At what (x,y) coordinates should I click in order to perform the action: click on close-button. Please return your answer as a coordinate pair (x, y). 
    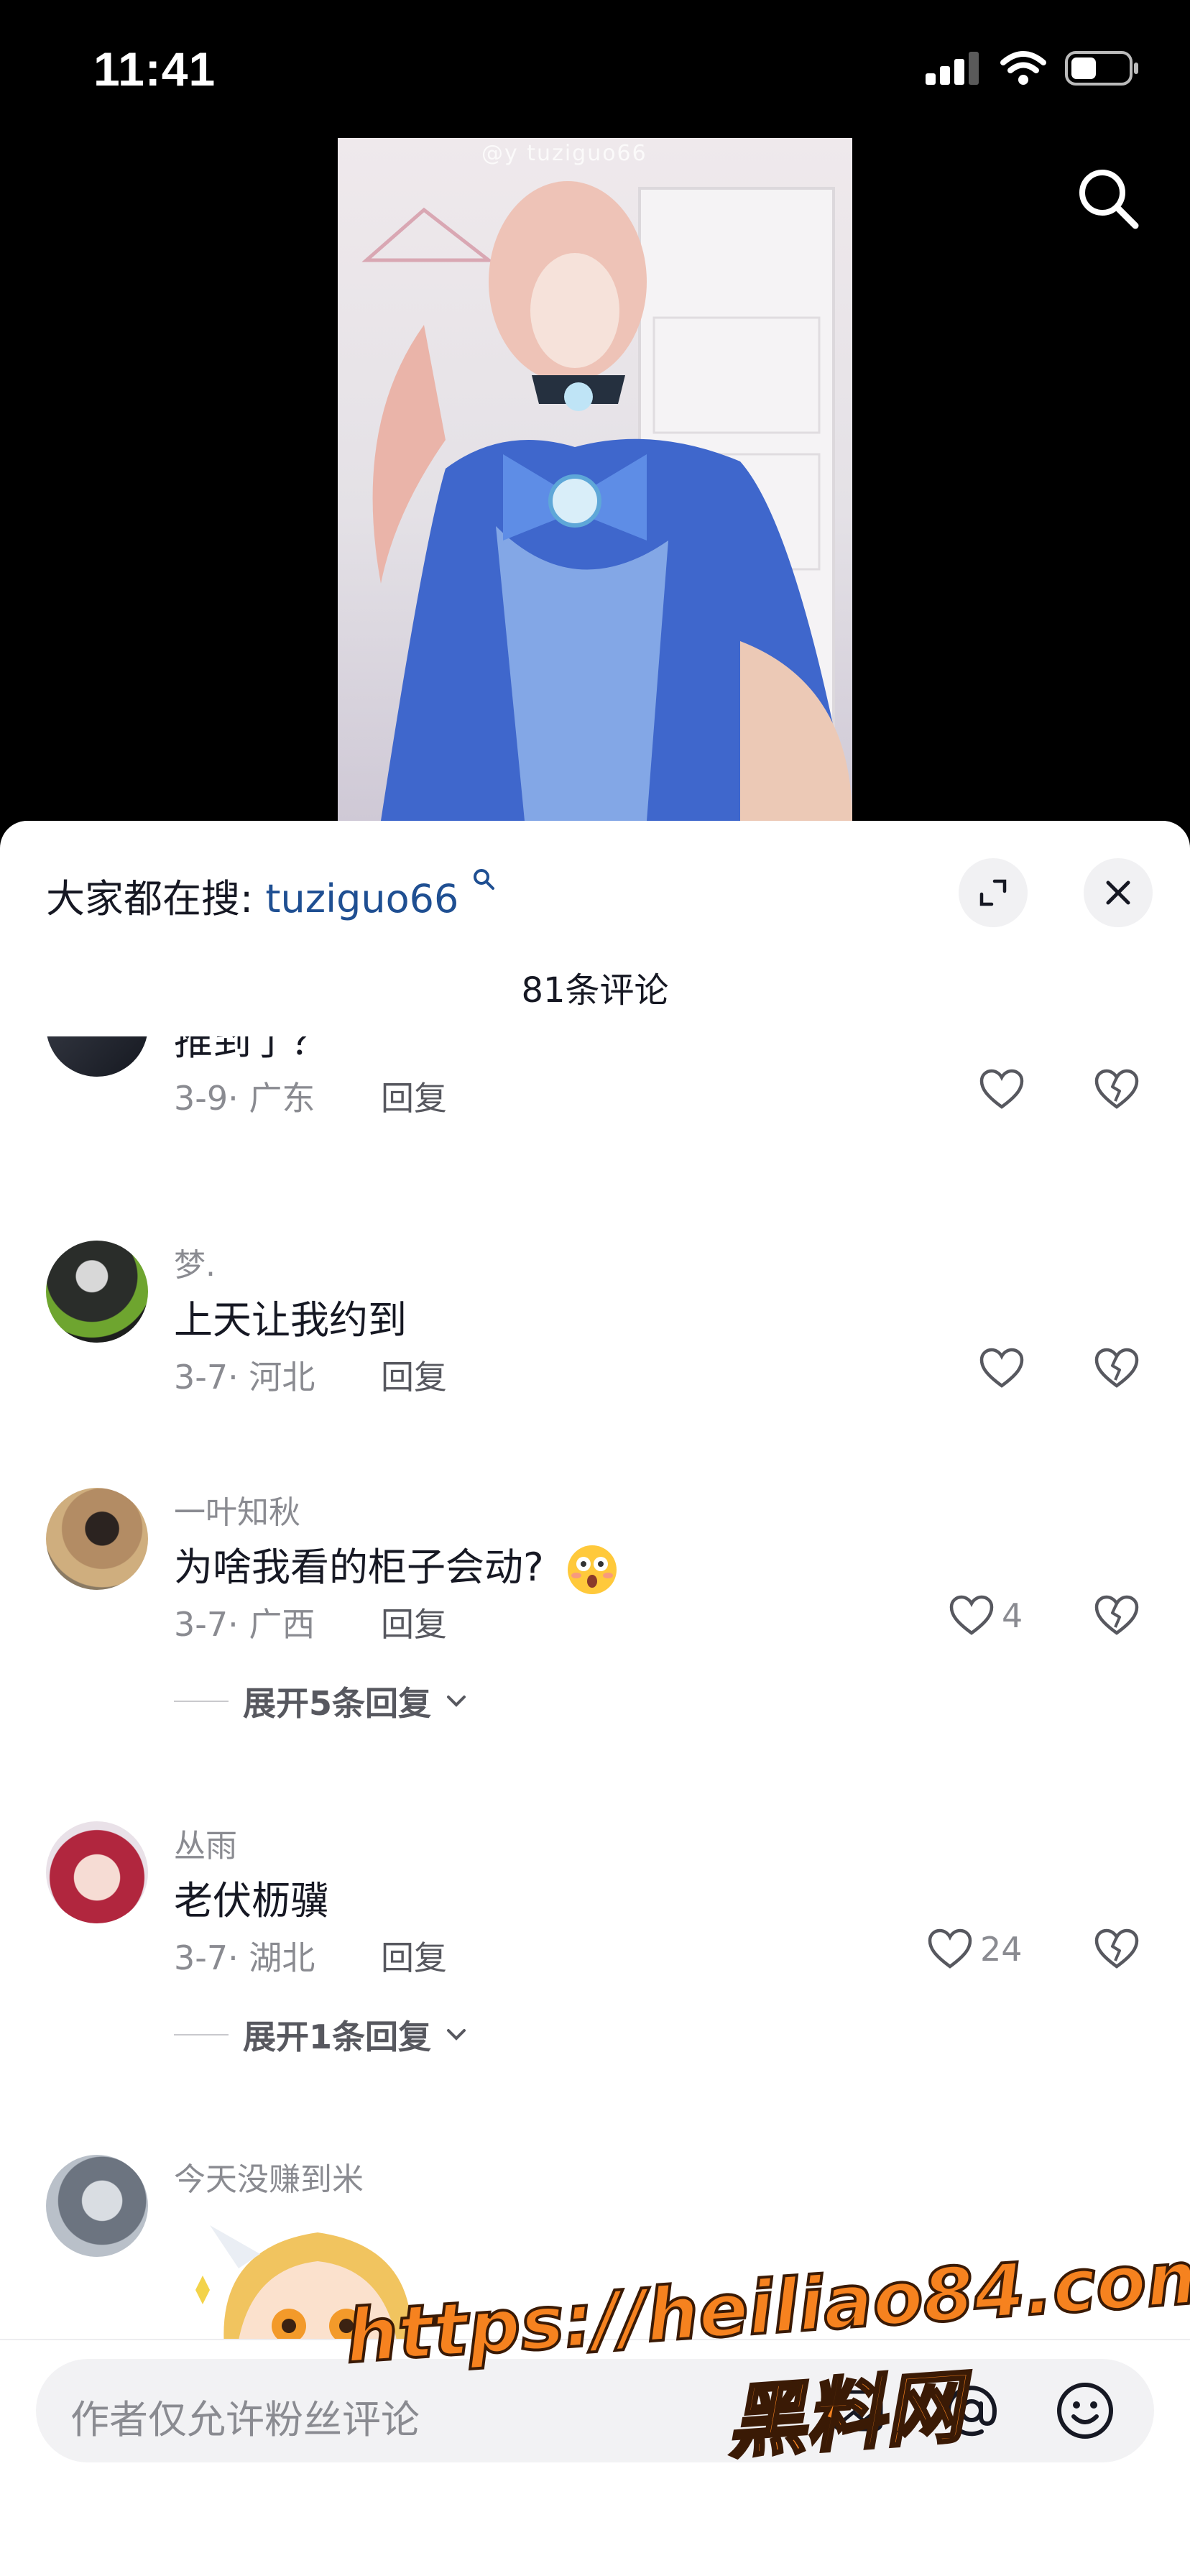
    Looking at the image, I should click on (1118, 892).